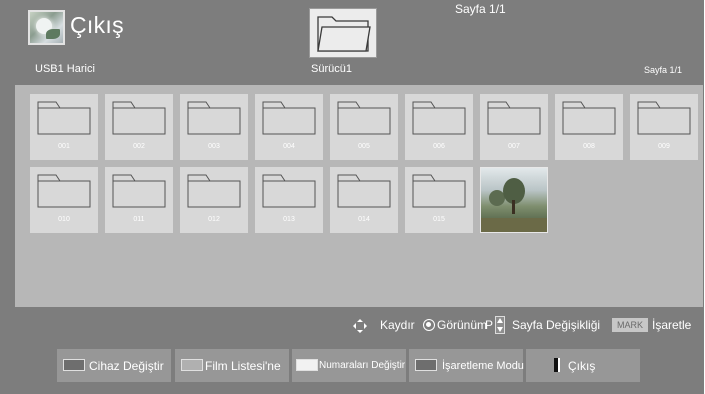 Image resolution: width=705 pixels, height=394 pixels. What do you see at coordinates (97, 25) in the screenshot?
I see `page-title: Çıkış` at bounding box center [97, 25].